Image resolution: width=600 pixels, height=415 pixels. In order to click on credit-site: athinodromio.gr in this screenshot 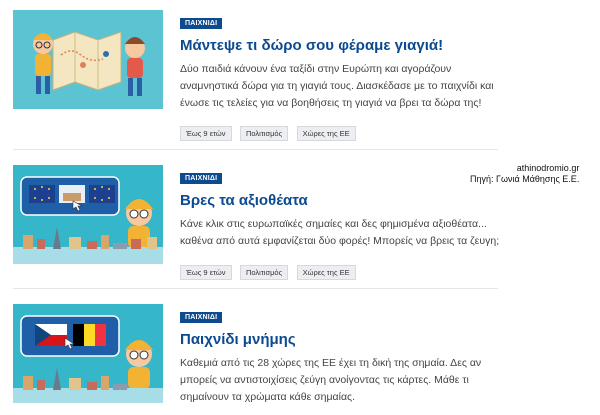, I will do `click(548, 168)`.